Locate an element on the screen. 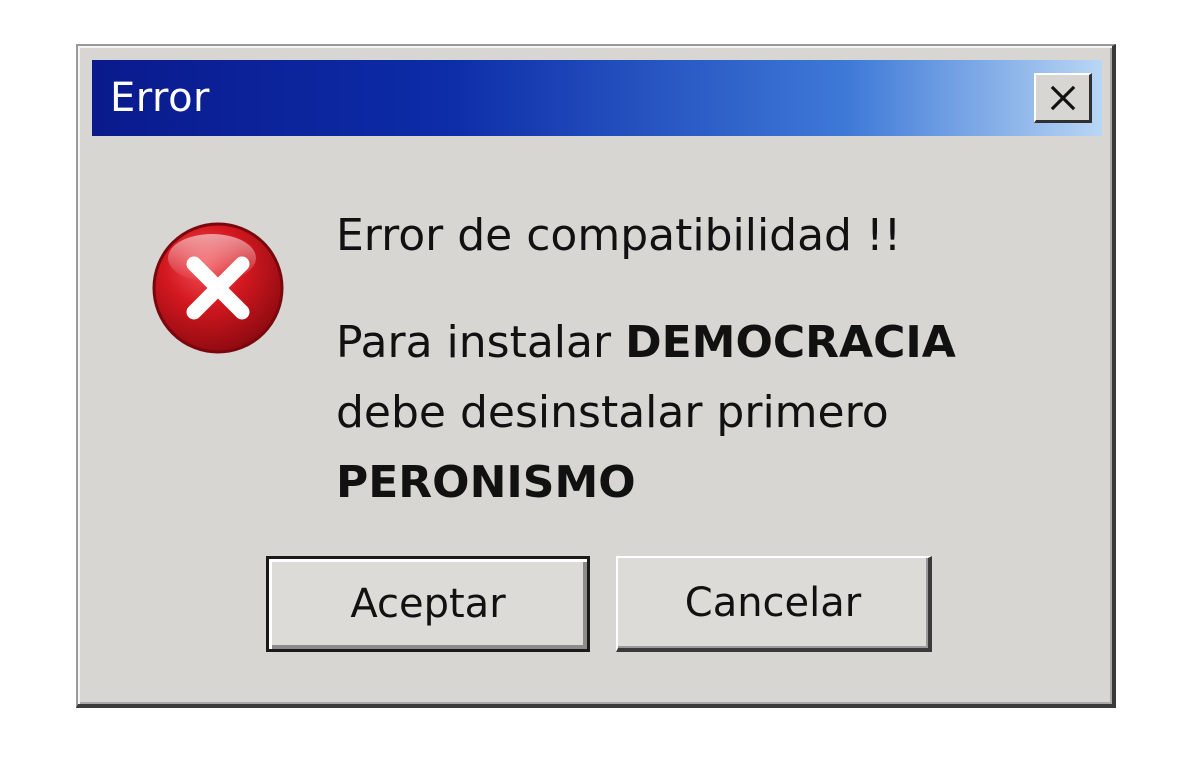  error-headline: Error de compatibilidad !! is located at coordinates (619, 235).